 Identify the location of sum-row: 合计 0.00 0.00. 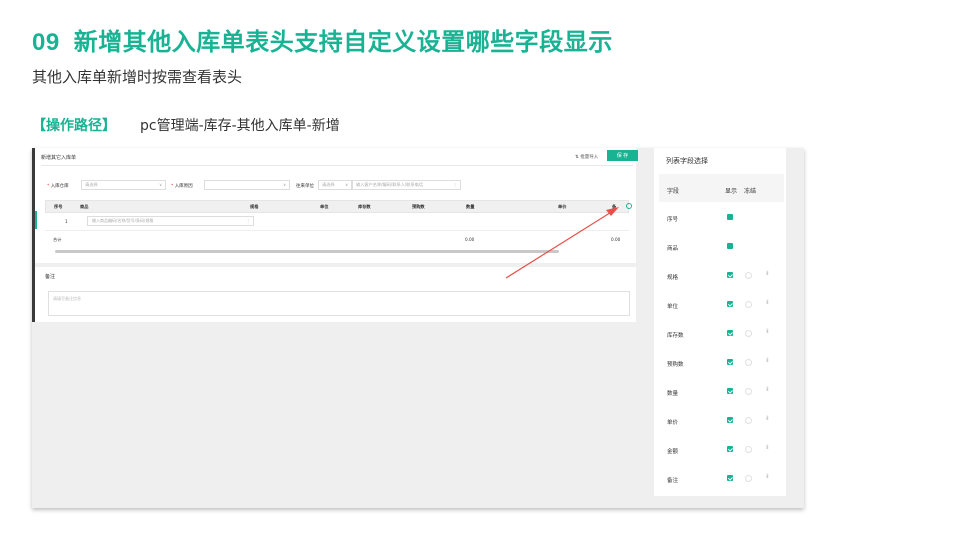
(337, 241).